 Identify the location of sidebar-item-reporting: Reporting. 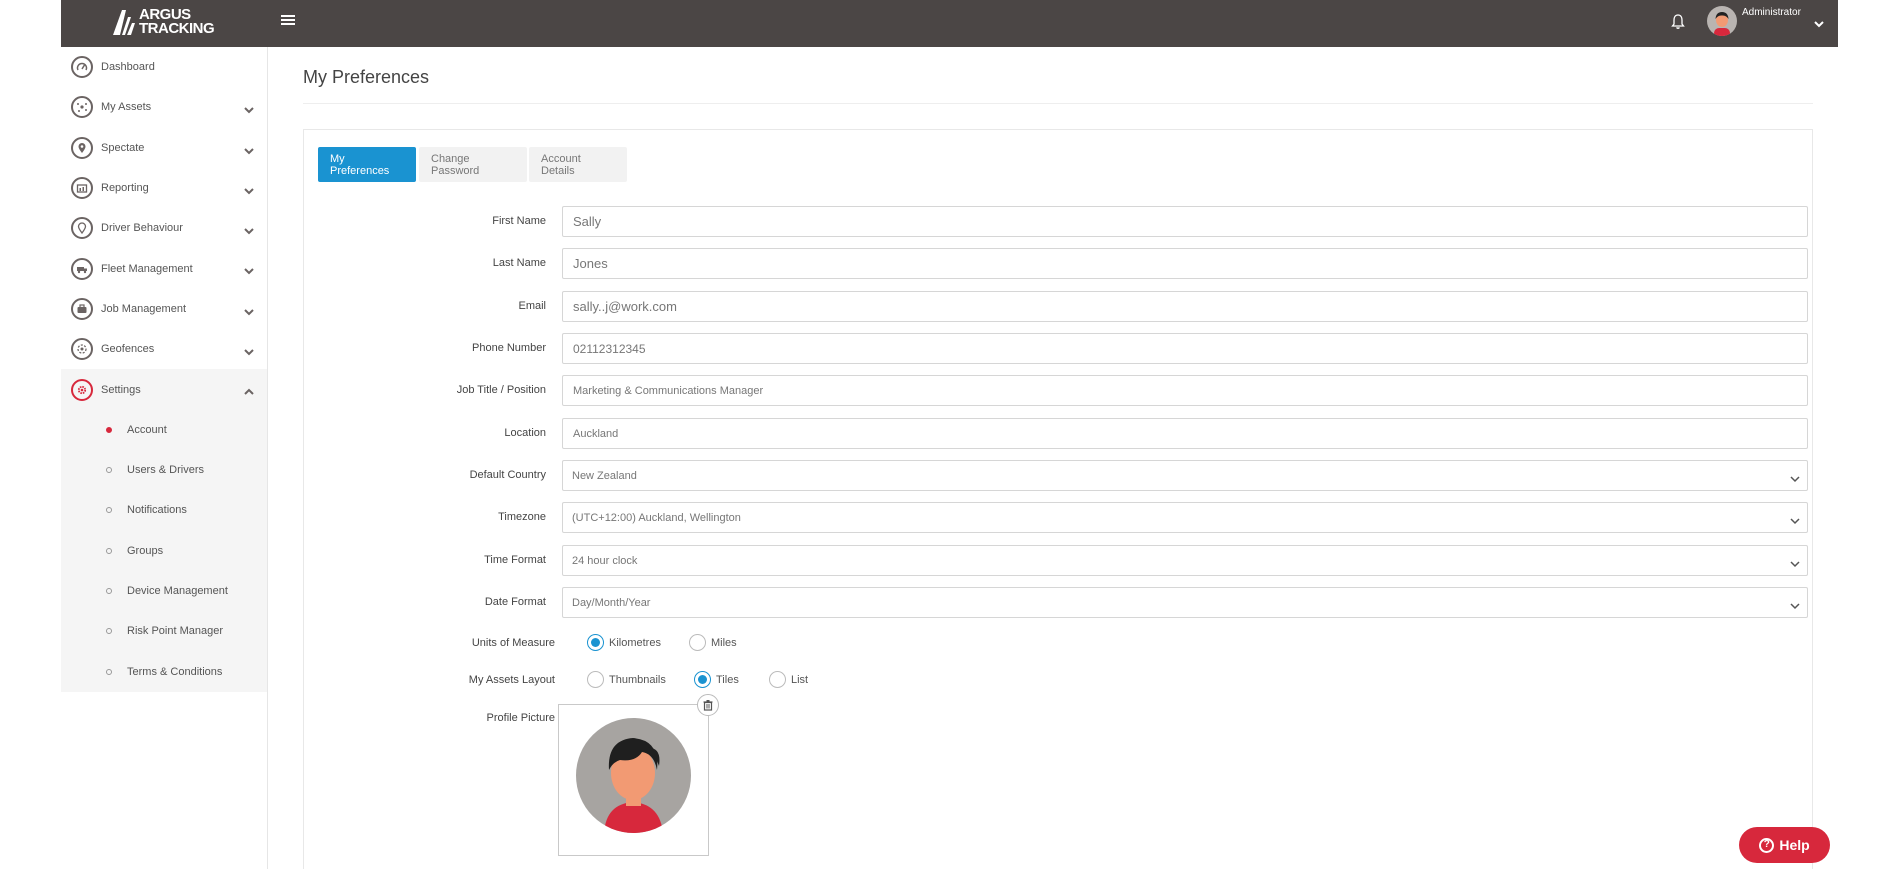
(164, 188).